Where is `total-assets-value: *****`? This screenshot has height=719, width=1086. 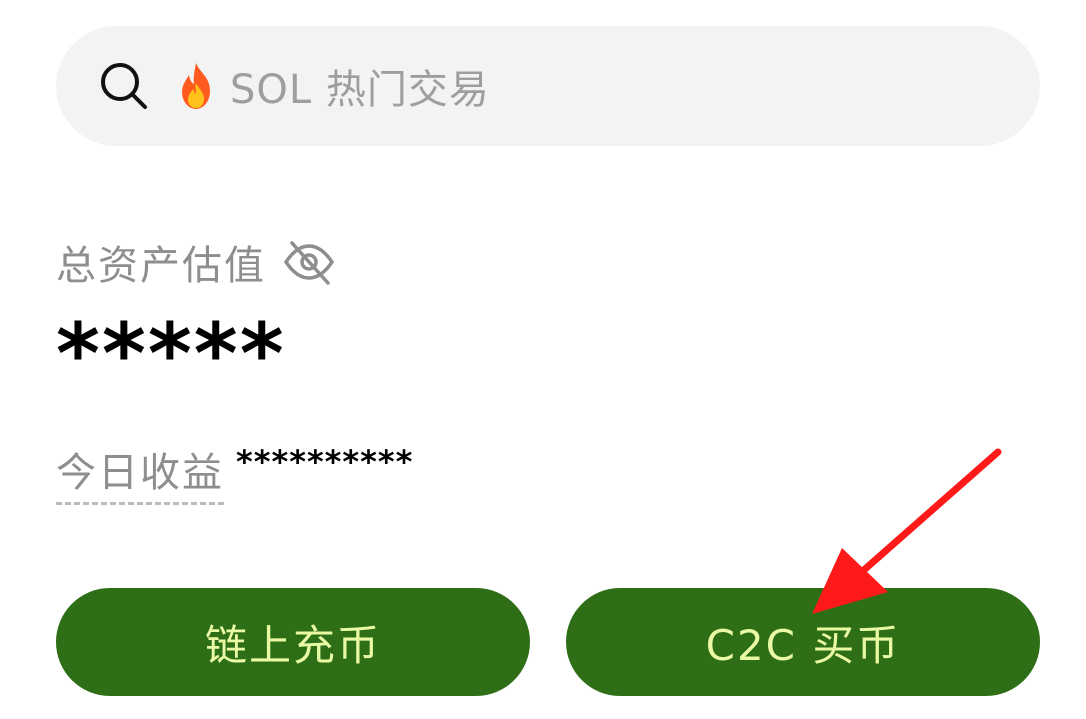 total-assets-value: ***** is located at coordinates (171, 354).